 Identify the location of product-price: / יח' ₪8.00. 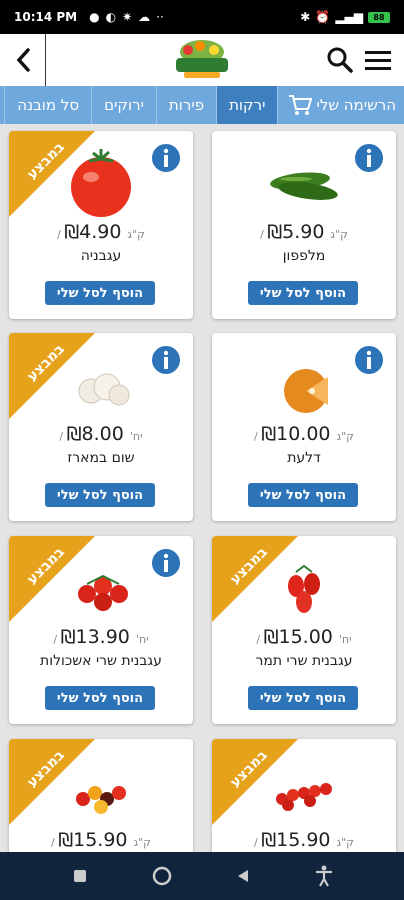
(101, 434).